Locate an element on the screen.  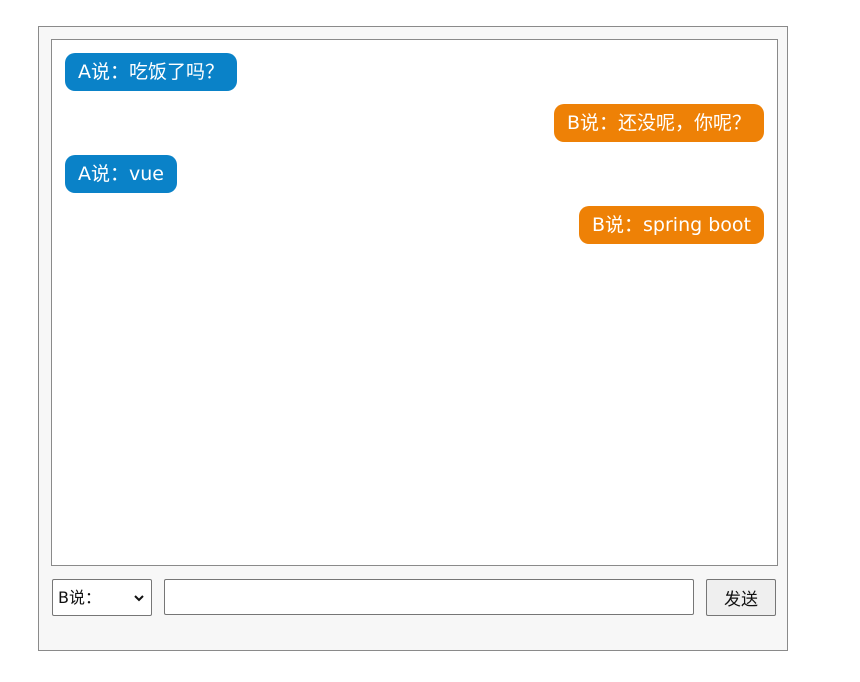
speaker-select-value: B说： is located at coordinates (79, 597).